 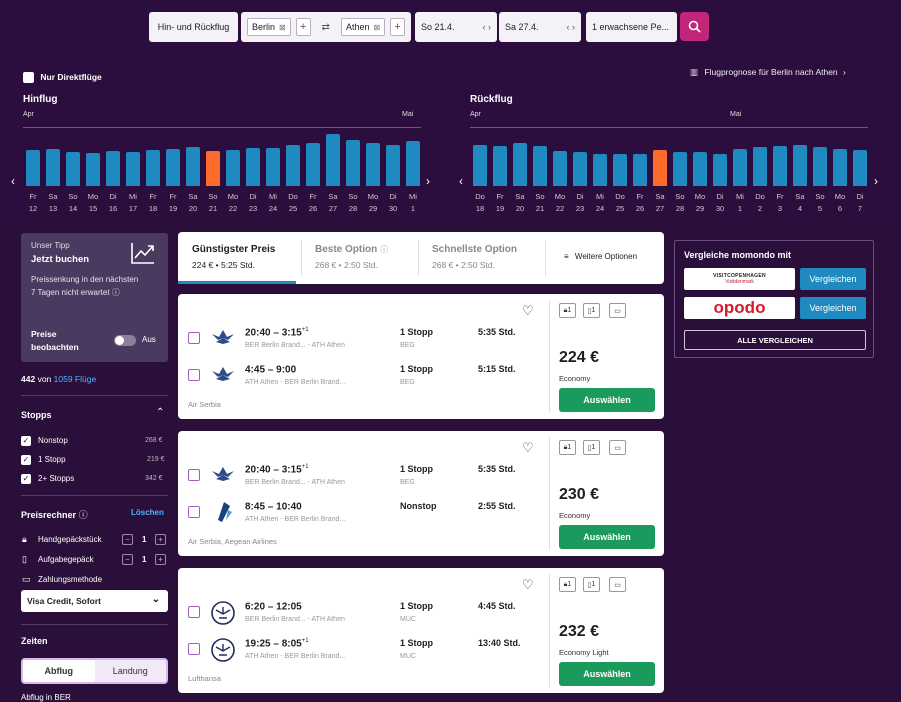 What do you see at coordinates (680, 203) in the screenshot?
I see `day-label: So 28` at bounding box center [680, 203].